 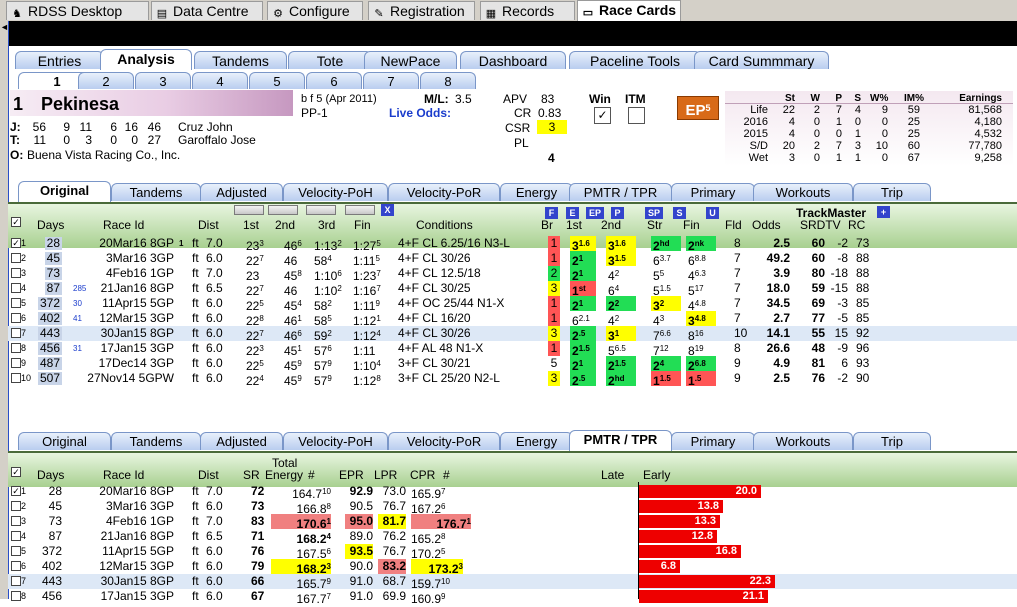 What do you see at coordinates (163, 80) in the screenshot?
I see `num-tab-3: 3` at bounding box center [163, 80].